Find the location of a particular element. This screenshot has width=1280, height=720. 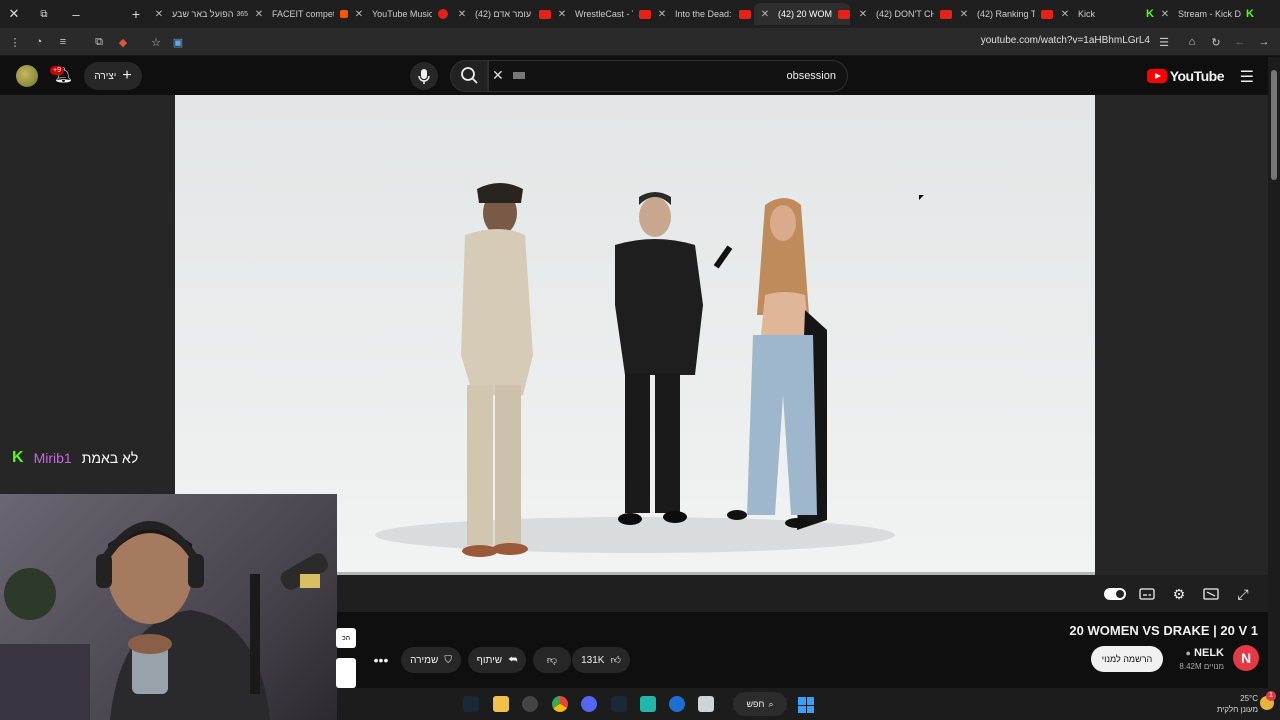

channel-name-text: NELK is located at coordinates (1209, 653).